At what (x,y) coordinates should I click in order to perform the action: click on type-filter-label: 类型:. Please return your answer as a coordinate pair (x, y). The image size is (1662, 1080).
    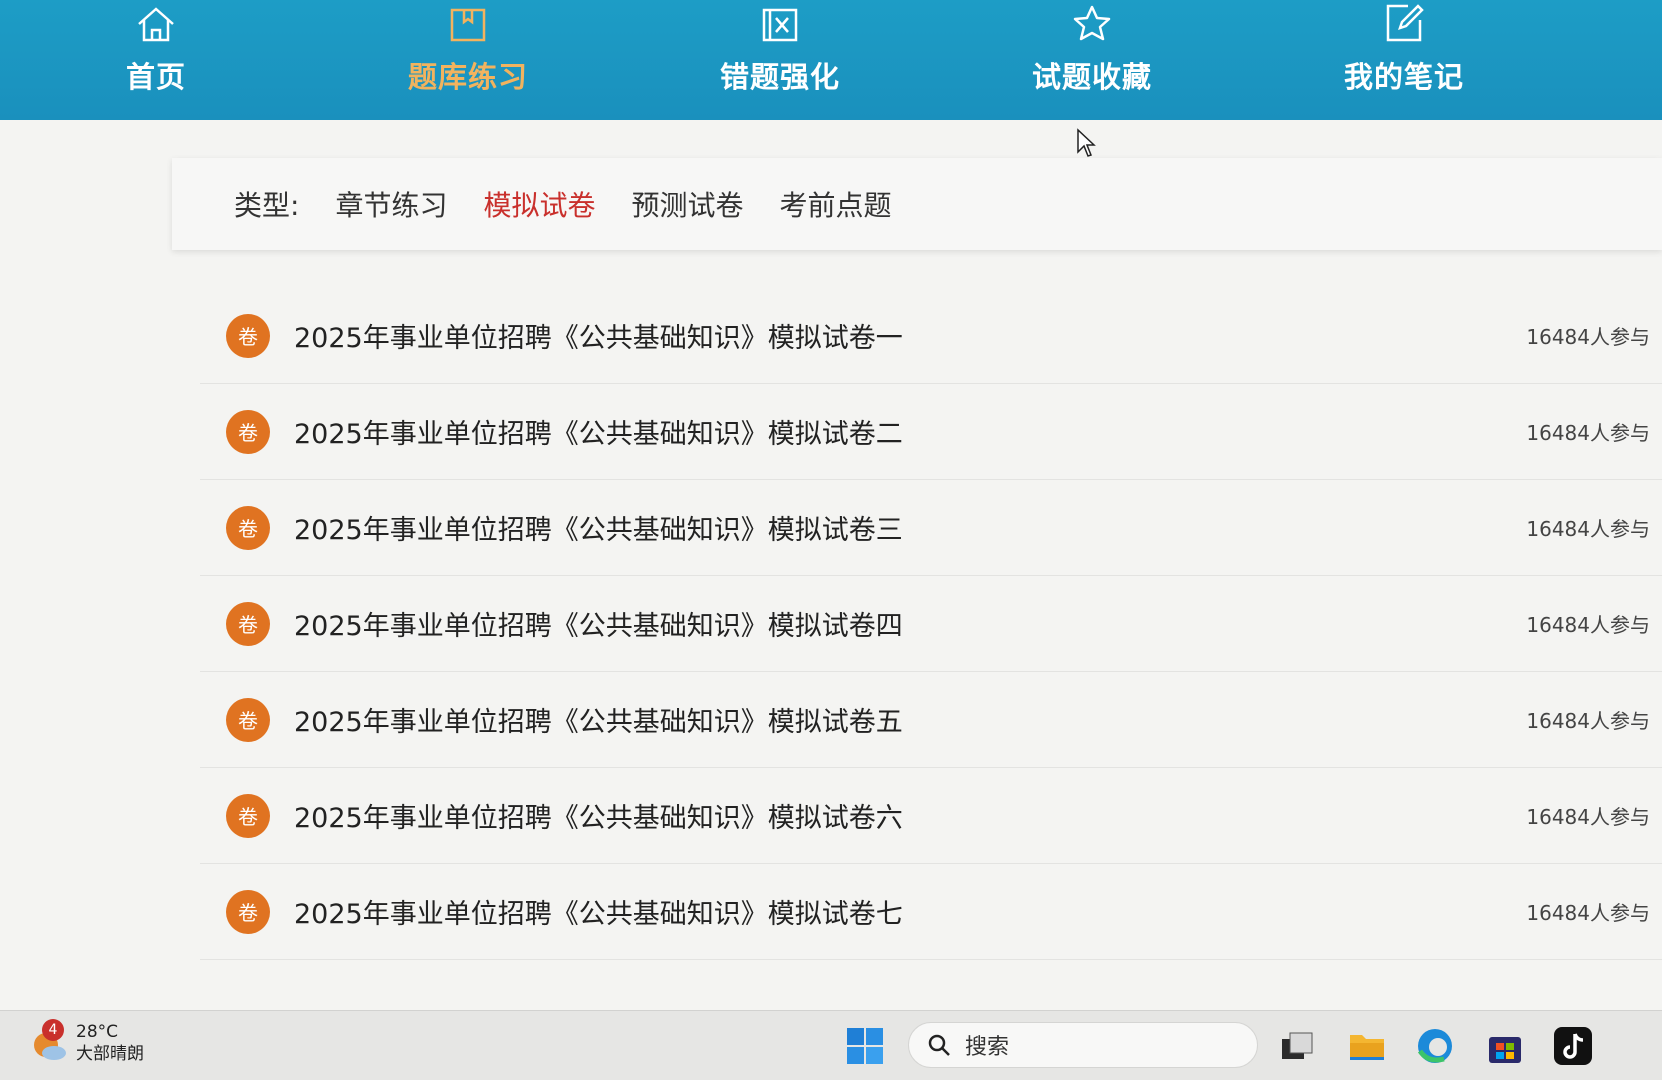
    Looking at the image, I should click on (267, 205).